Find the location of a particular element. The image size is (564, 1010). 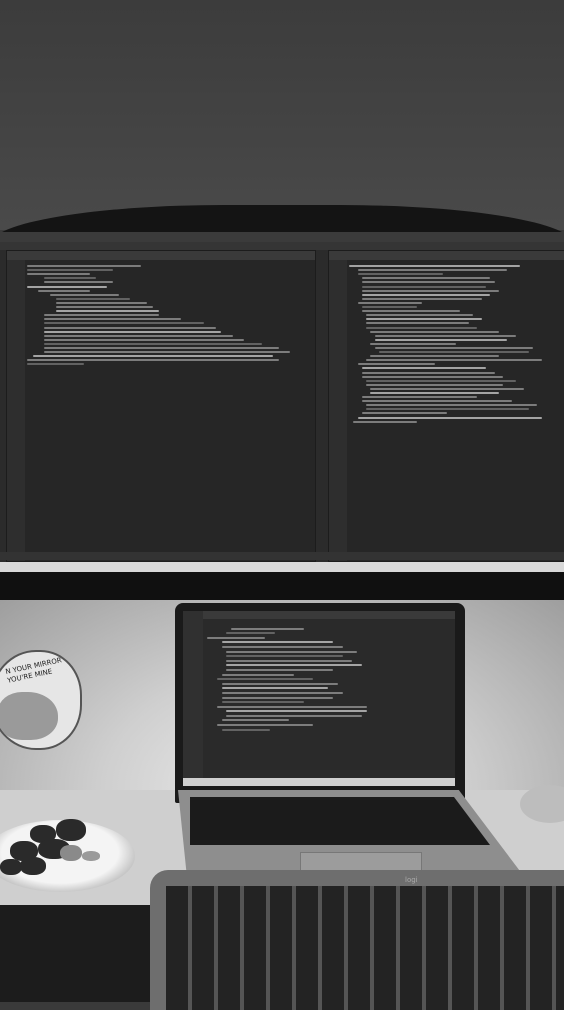

laptop-code-lines is located at coordinates (328, 679).